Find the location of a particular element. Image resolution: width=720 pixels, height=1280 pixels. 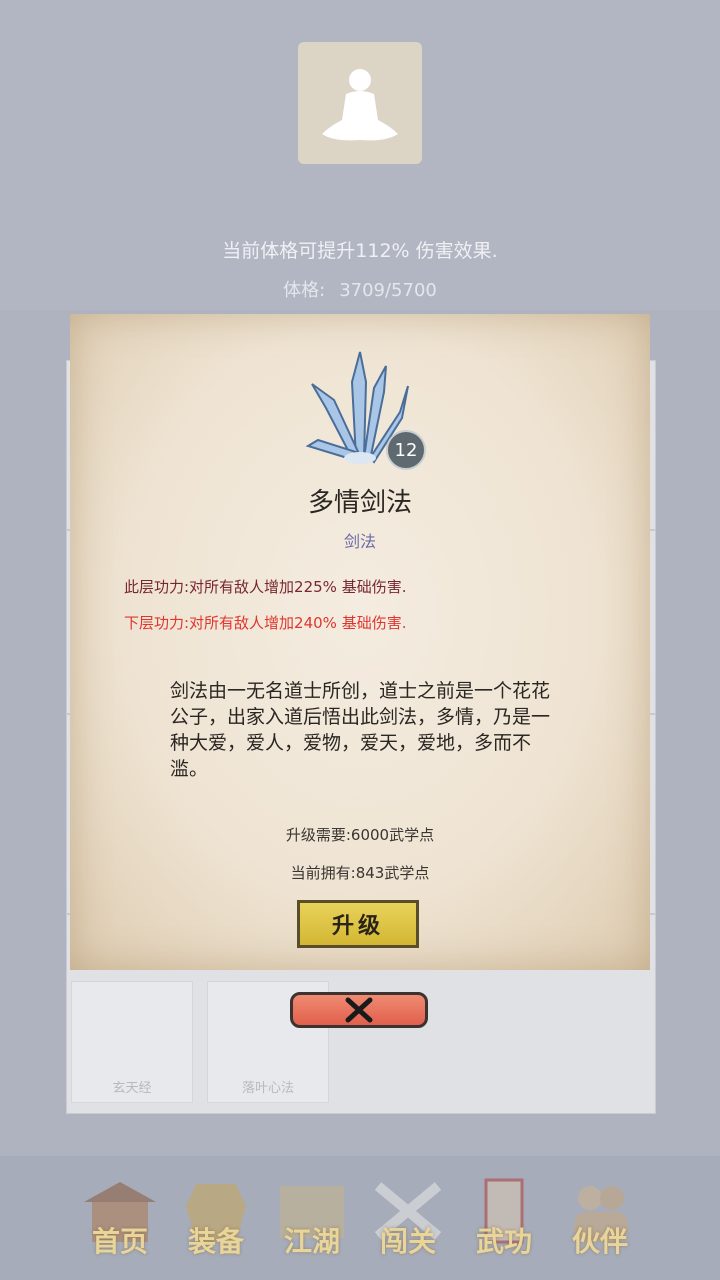

bottom-nav: 首页 装备 江湖 闯关 武功 伙伴 is located at coordinates (360, 1218).